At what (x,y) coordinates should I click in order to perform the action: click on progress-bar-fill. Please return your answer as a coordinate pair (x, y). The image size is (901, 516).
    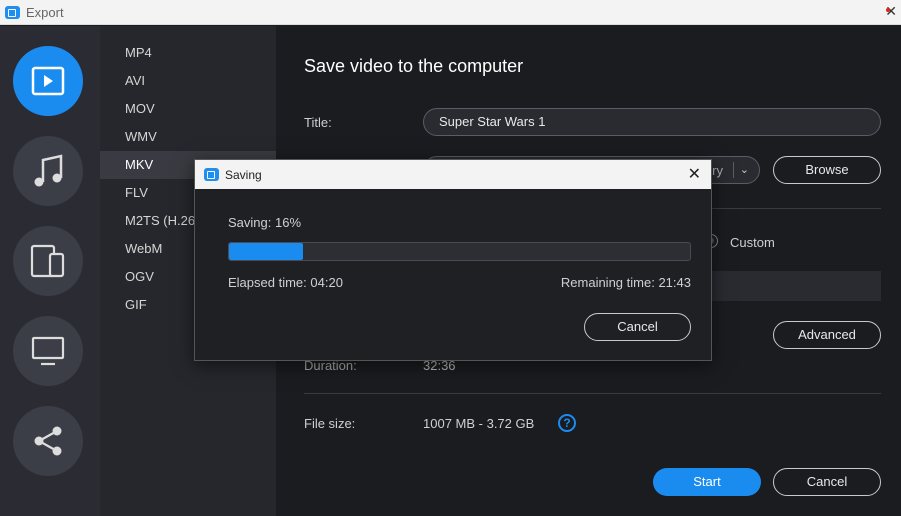
    Looking at the image, I should click on (266, 251).